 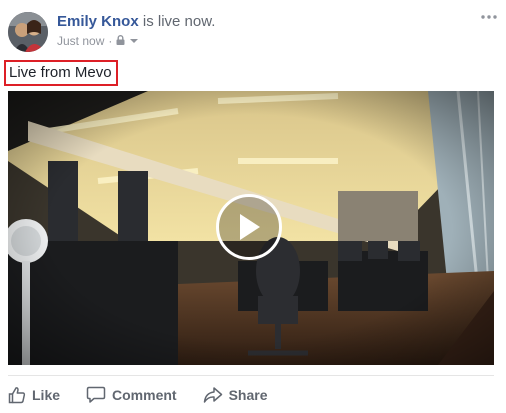 I want to click on comment-label: Comment, so click(x=144, y=394).